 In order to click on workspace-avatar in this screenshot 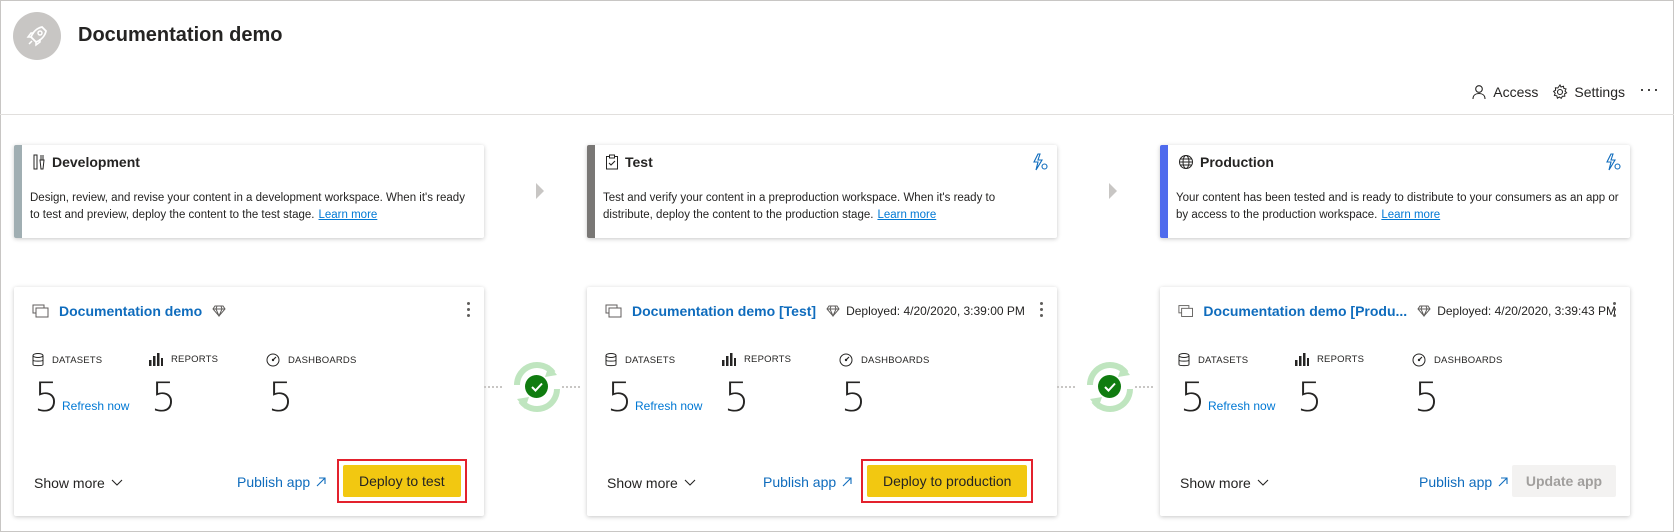, I will do `click(37, 36)`.